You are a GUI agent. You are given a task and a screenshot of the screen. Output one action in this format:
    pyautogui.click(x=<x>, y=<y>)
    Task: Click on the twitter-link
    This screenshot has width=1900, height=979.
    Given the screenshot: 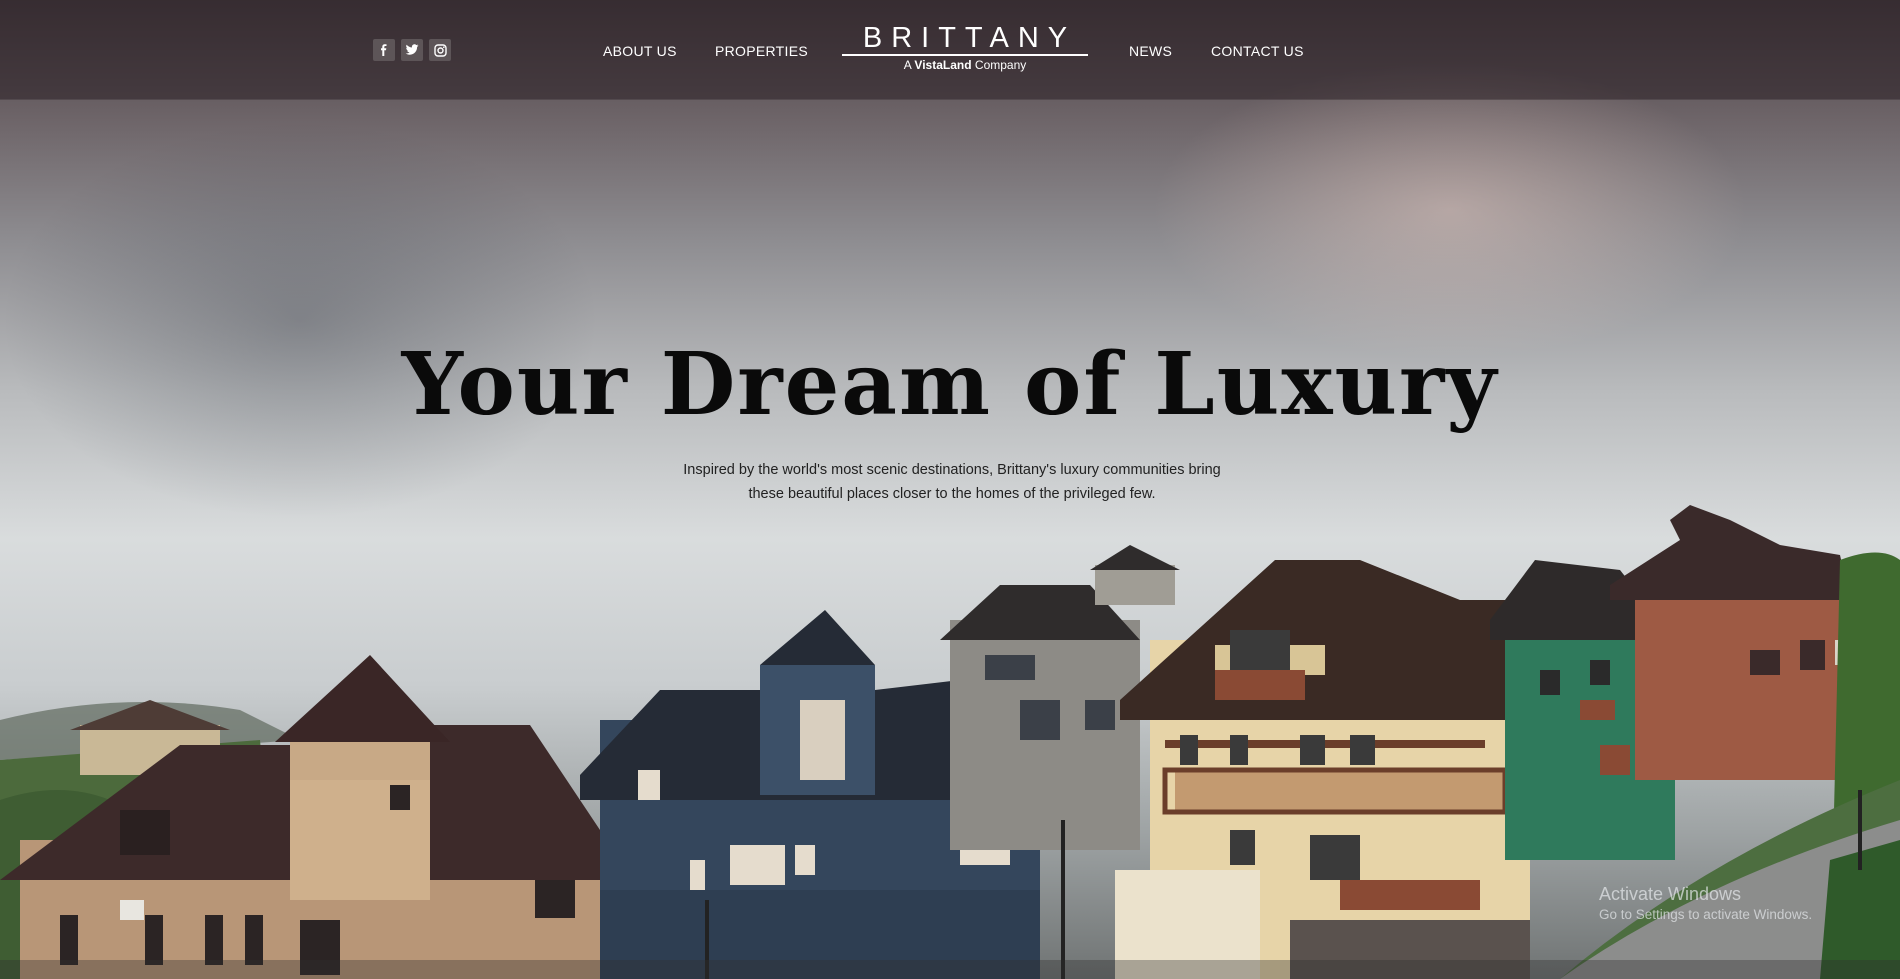 What is the action you would take?
    pyautogui.click(x=412, y=50)
    